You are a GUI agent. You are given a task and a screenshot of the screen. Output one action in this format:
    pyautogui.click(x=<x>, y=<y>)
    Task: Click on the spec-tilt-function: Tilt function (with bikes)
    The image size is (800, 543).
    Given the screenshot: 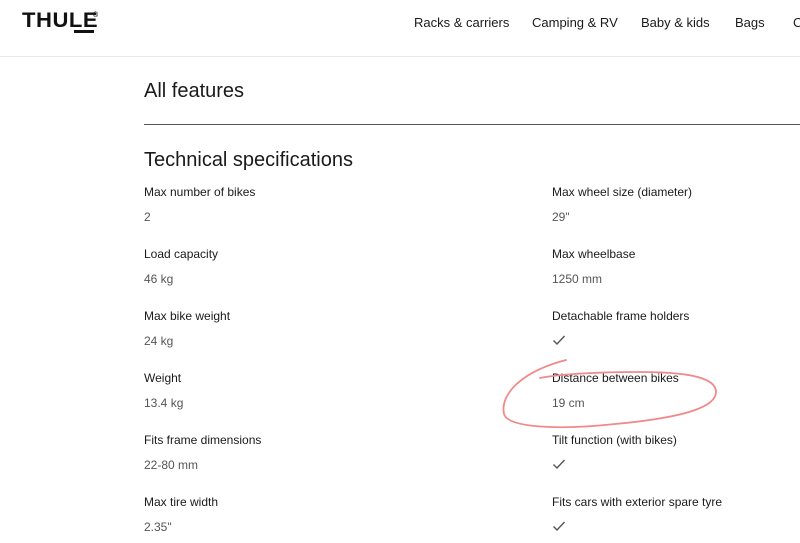 What is the action you would take?
    pyautogui.click(x=614, y=451)
    